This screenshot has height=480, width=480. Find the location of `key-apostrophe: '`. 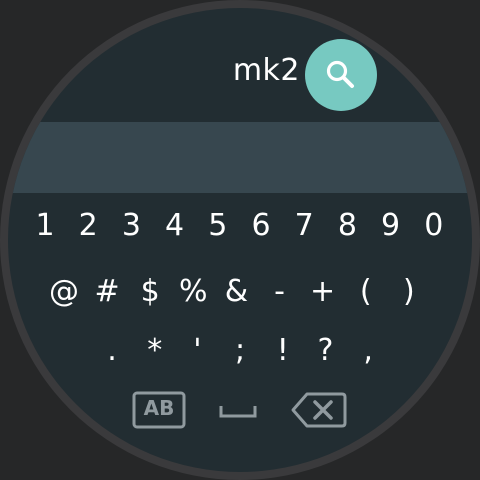

key-apostrophe: ' is located at coordinates (197, 351).